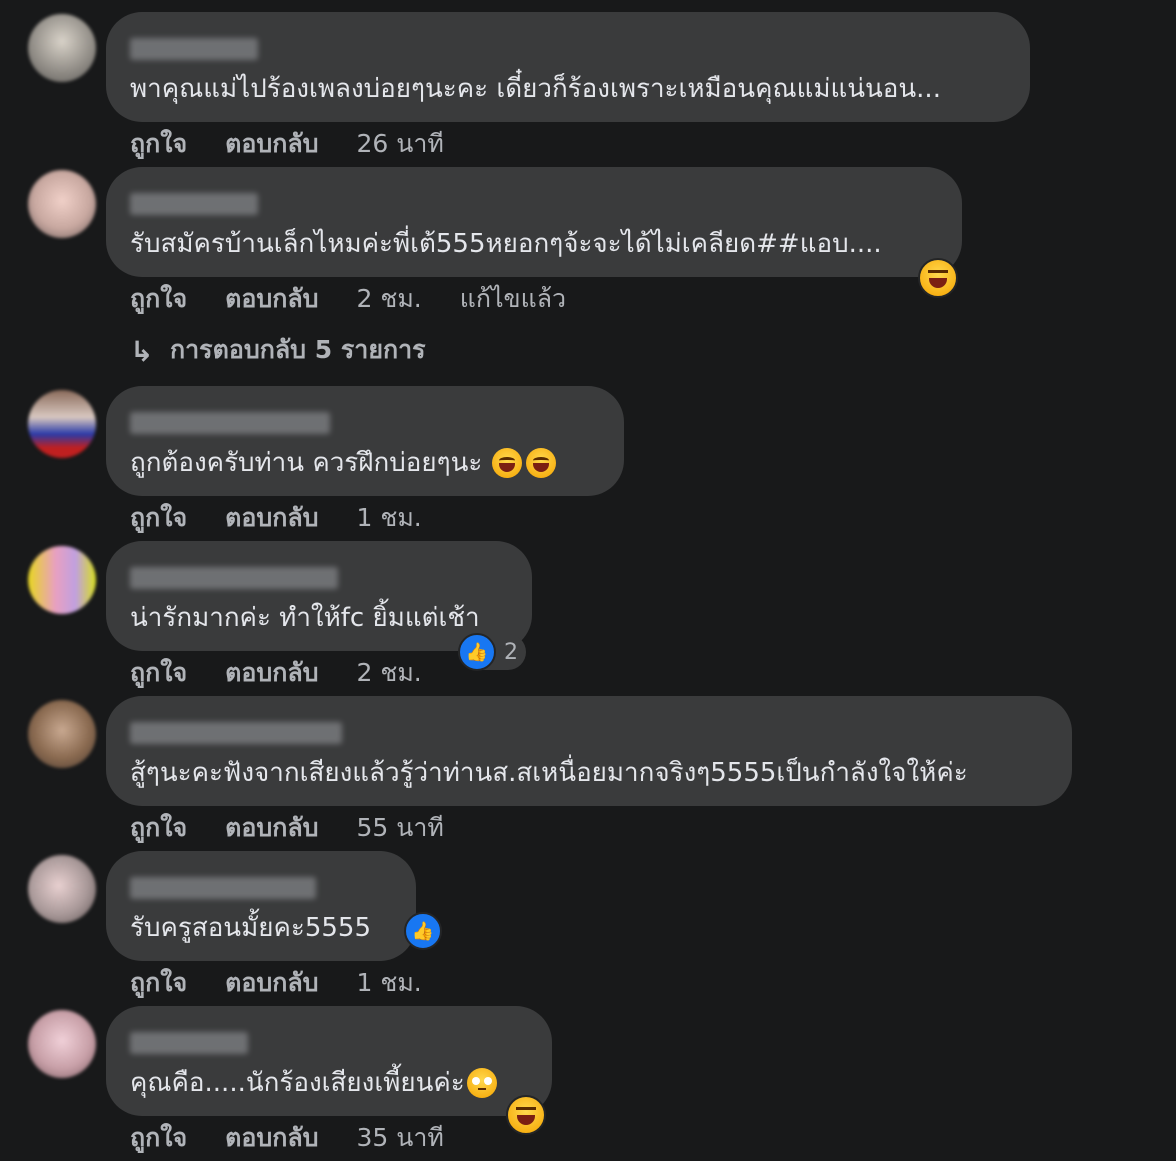 The height and width of the screenshot is (1161, 1176). I want to click on edited-label: แก้ไขแล้ว, so click(513, 298).